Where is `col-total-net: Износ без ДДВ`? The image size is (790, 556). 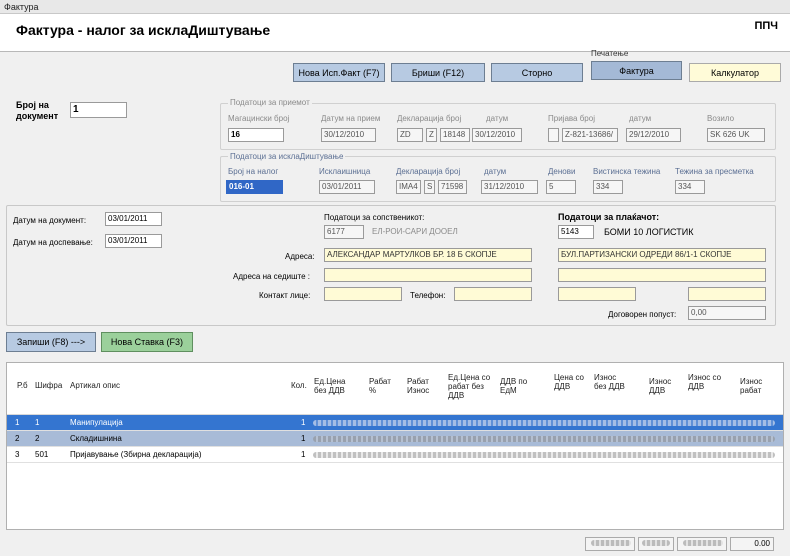 col-total-net: Износ без ДДВ is located at coordinates (611, 382).